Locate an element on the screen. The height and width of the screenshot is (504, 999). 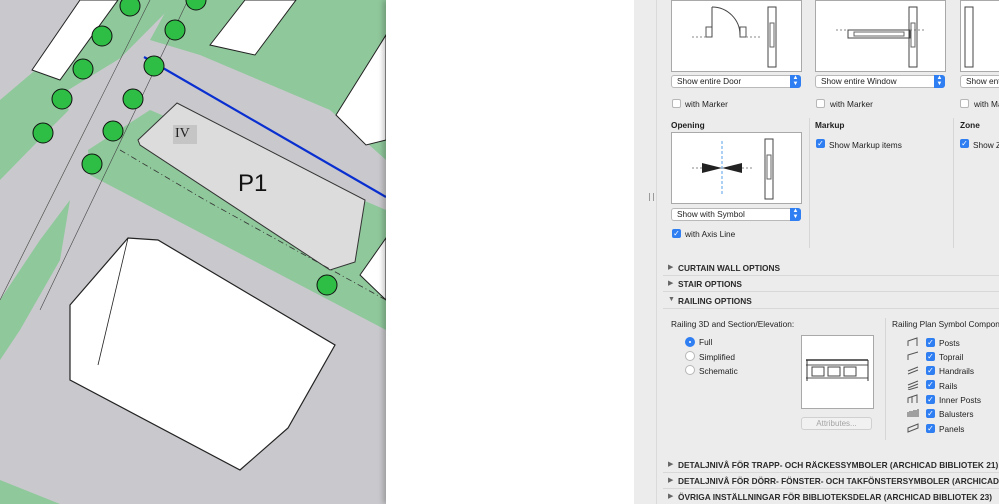
radio-simplified is located at coordinates (690, 356).